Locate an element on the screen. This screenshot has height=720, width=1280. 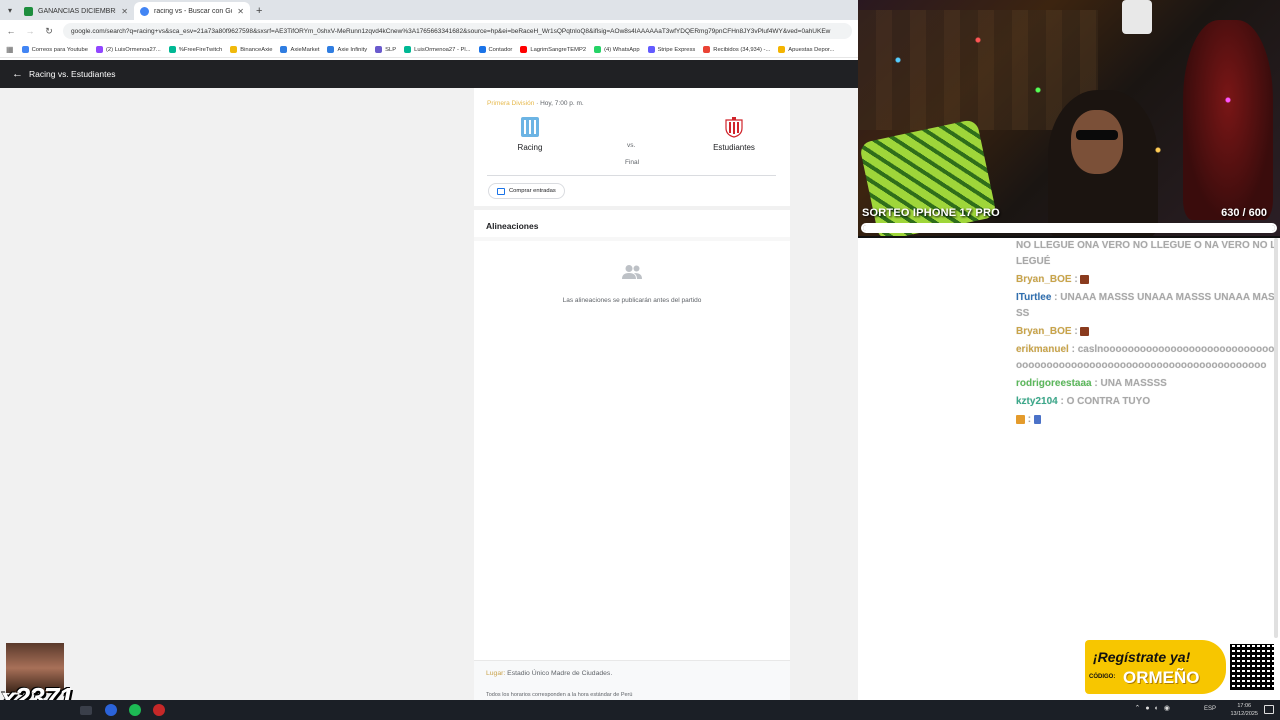
vs-label: vs. is located at coordinates (631, 145).